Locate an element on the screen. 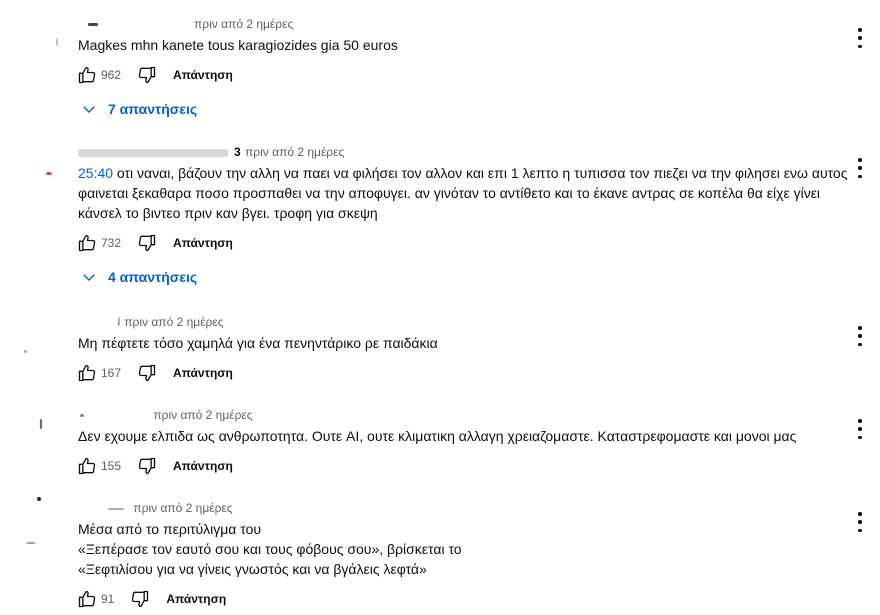 The height and width of the screenshot is (615, 880). comment-actions: 732 Απάντηση is located at coordinates (477, 243).